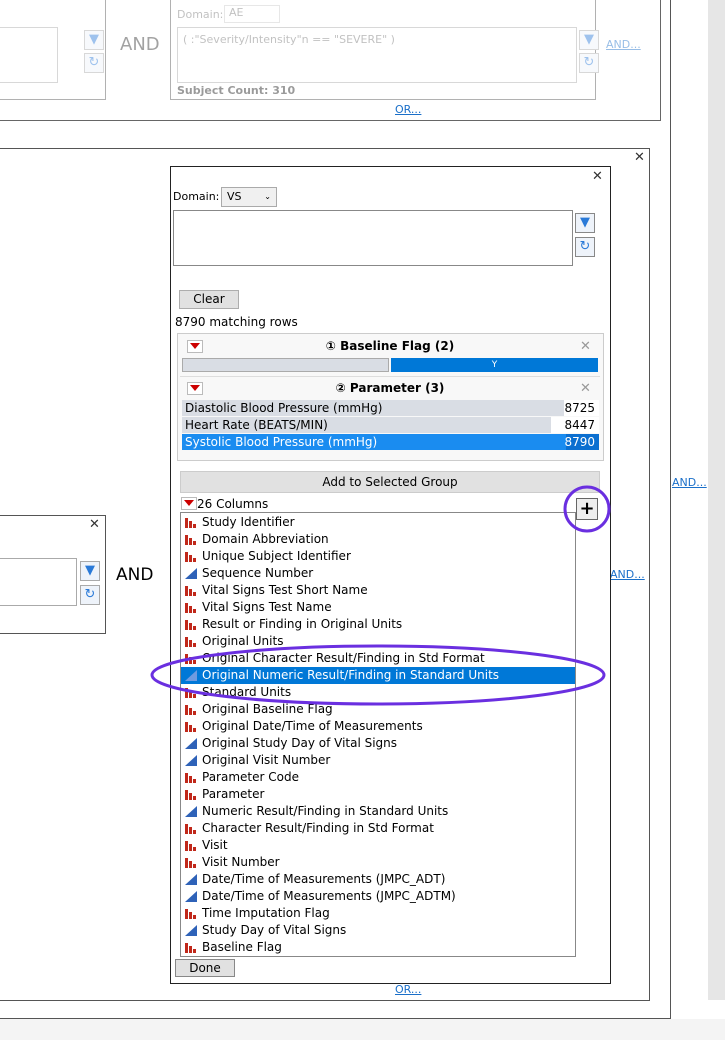  I want to click on level-label: Heart Rate (BEATS/MIN), so click(256, 425).